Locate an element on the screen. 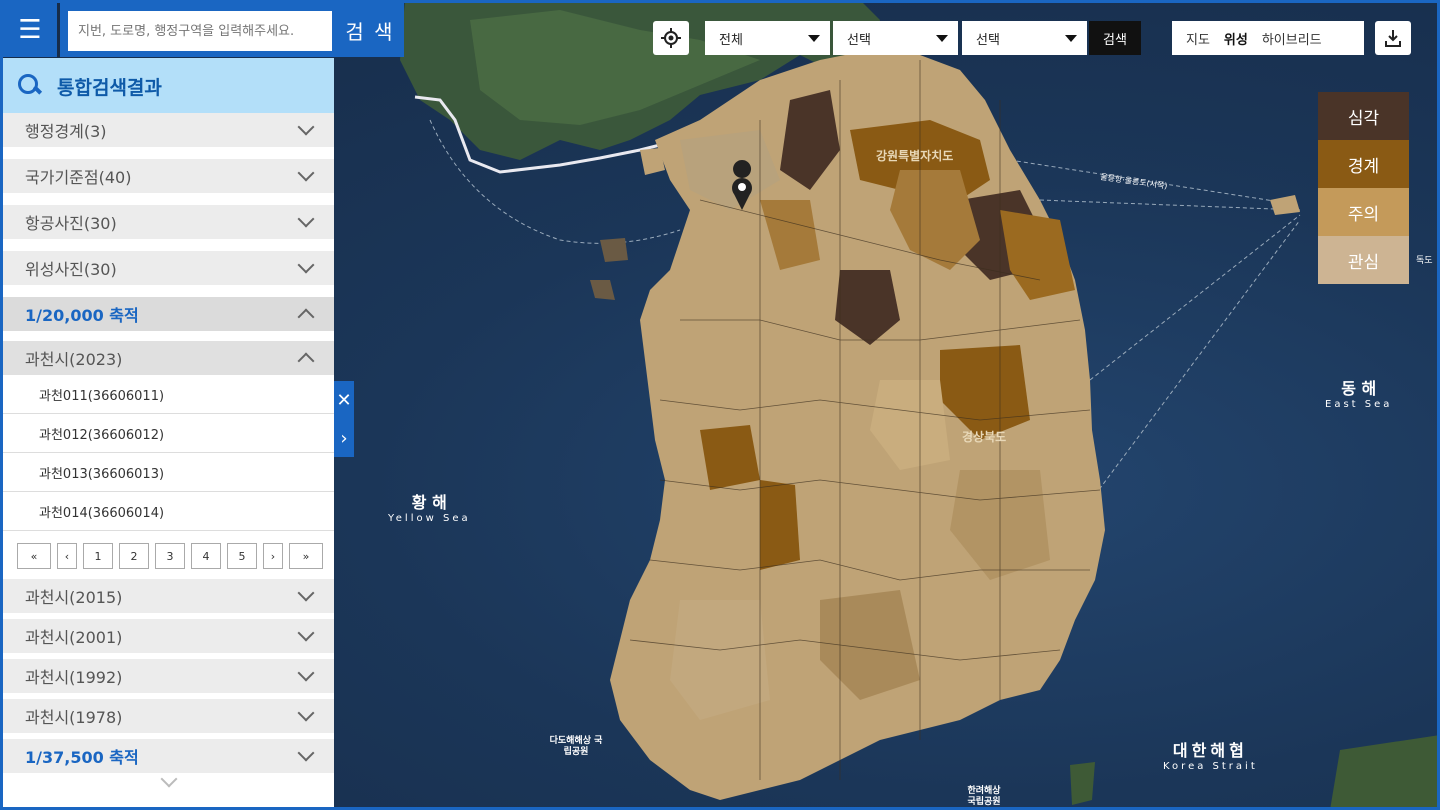 Image resolution: width=1440 pixels, height=810 pixels. list-item: 과천011(36606011) is located at coordinates (168, 394).